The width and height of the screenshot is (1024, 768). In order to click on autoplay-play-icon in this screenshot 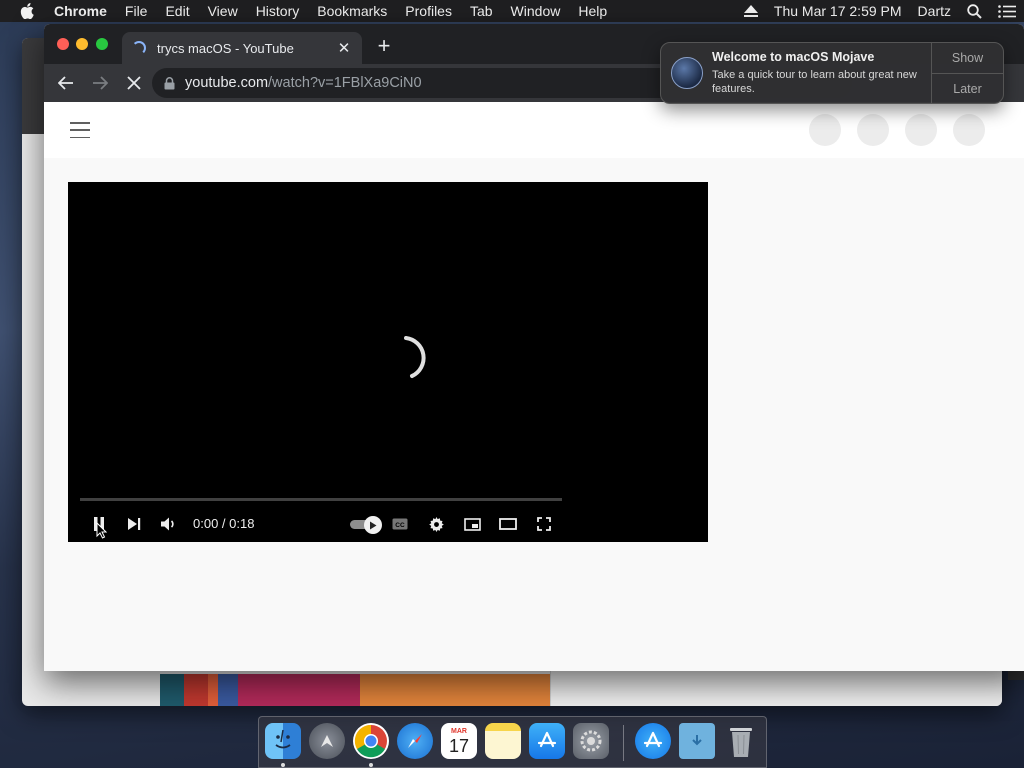, I will do `click(373, 525)`.